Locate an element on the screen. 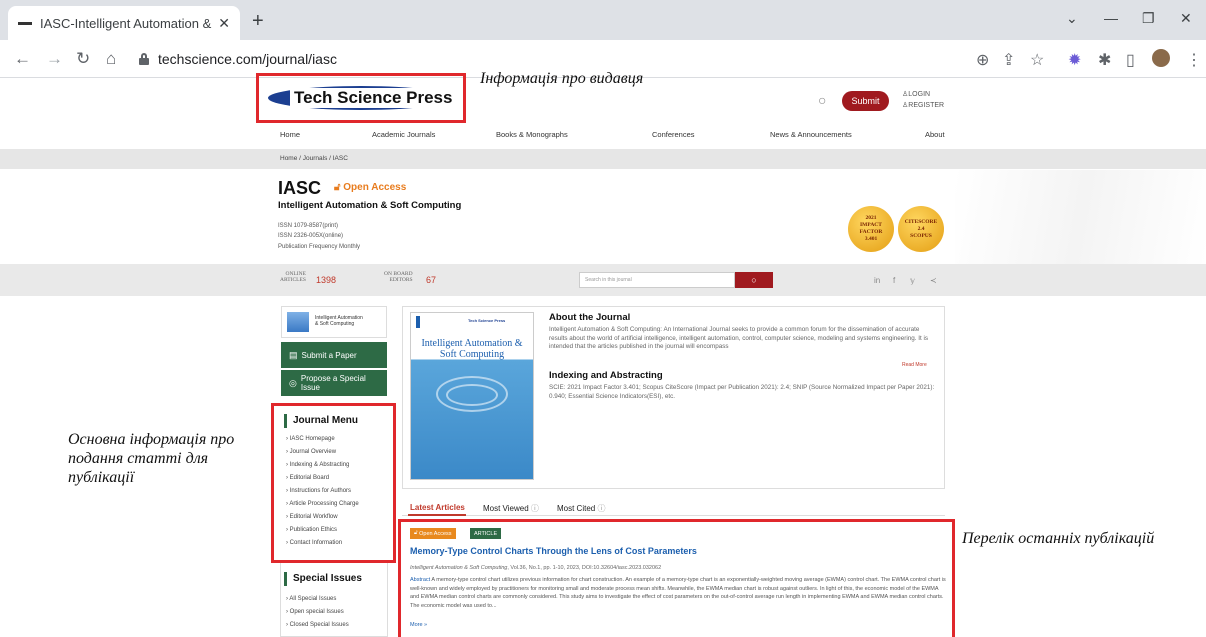 The image size is (1206, 637). menu-item-label: Journal Overview is located at coordinates (313, 452).